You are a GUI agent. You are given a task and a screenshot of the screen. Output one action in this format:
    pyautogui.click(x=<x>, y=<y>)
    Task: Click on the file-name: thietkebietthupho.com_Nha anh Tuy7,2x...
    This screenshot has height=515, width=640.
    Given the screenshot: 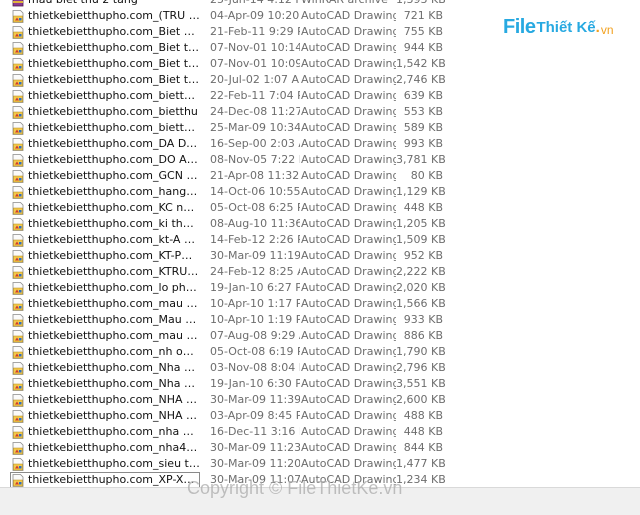 What is the action you would take?
    pyautogui.click(x=114, y=383)
    